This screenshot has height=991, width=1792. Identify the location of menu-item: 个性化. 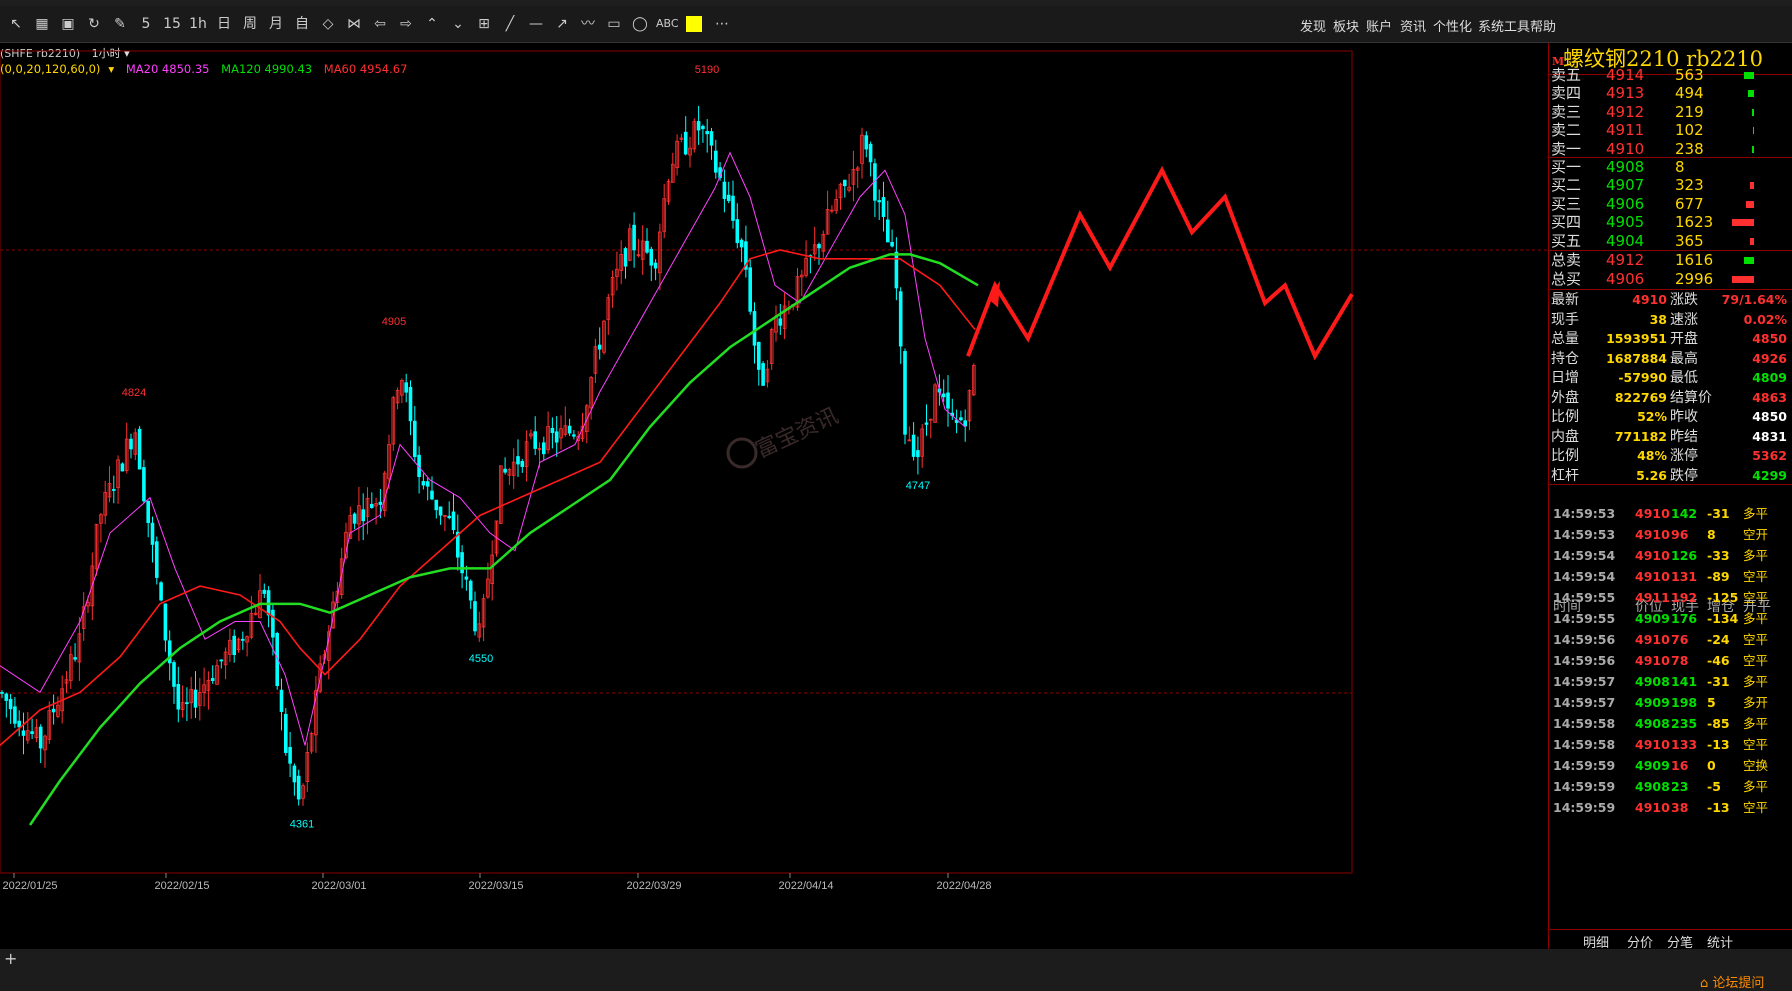
(1452, 25).